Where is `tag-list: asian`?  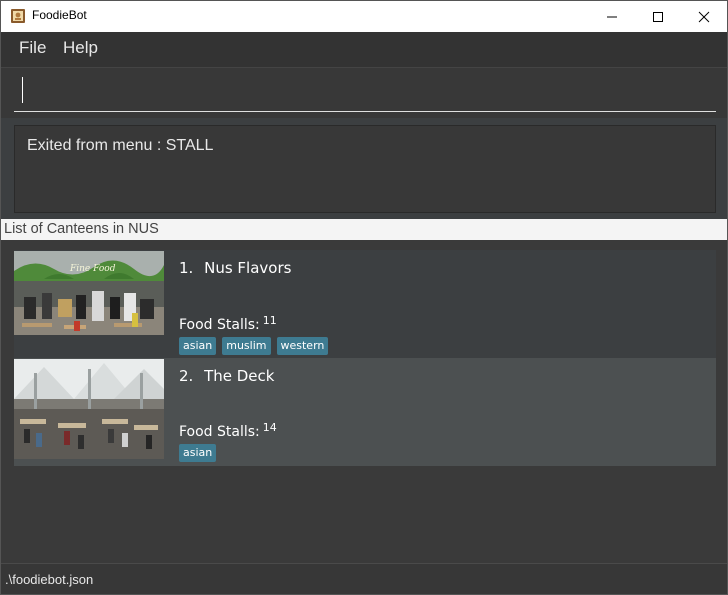
tag-list: asian is located at coordinates (198, 453).